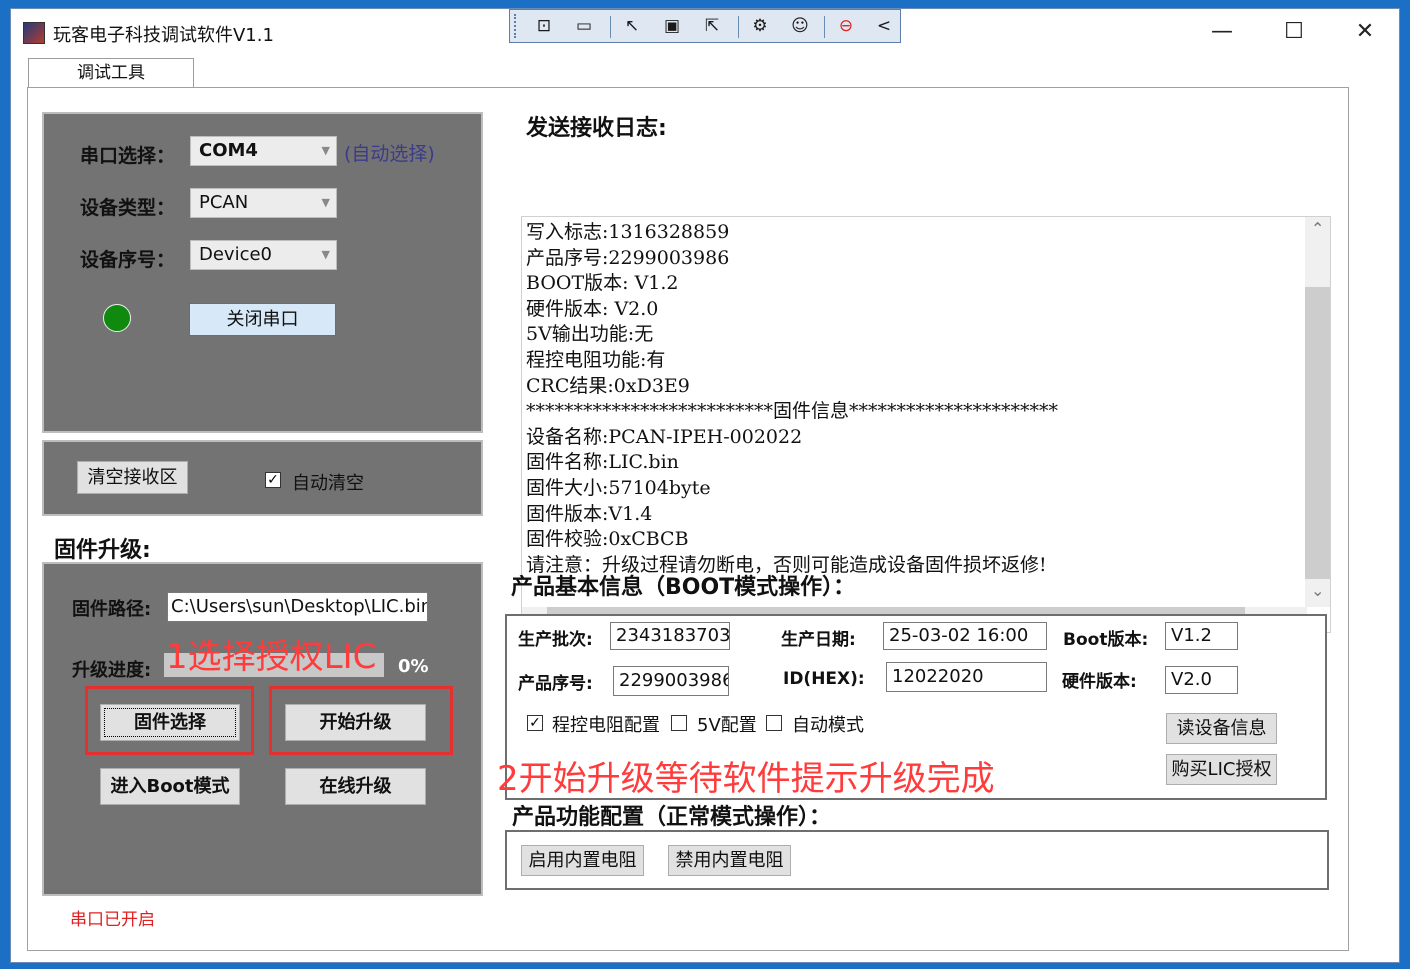 The height and width of the screenshot is (969, 1410). What do you see at coordinates (602, 283) in the screenshot?
I see `log-line: BOOT版本: V1.2` at bounding box center [602, 283].